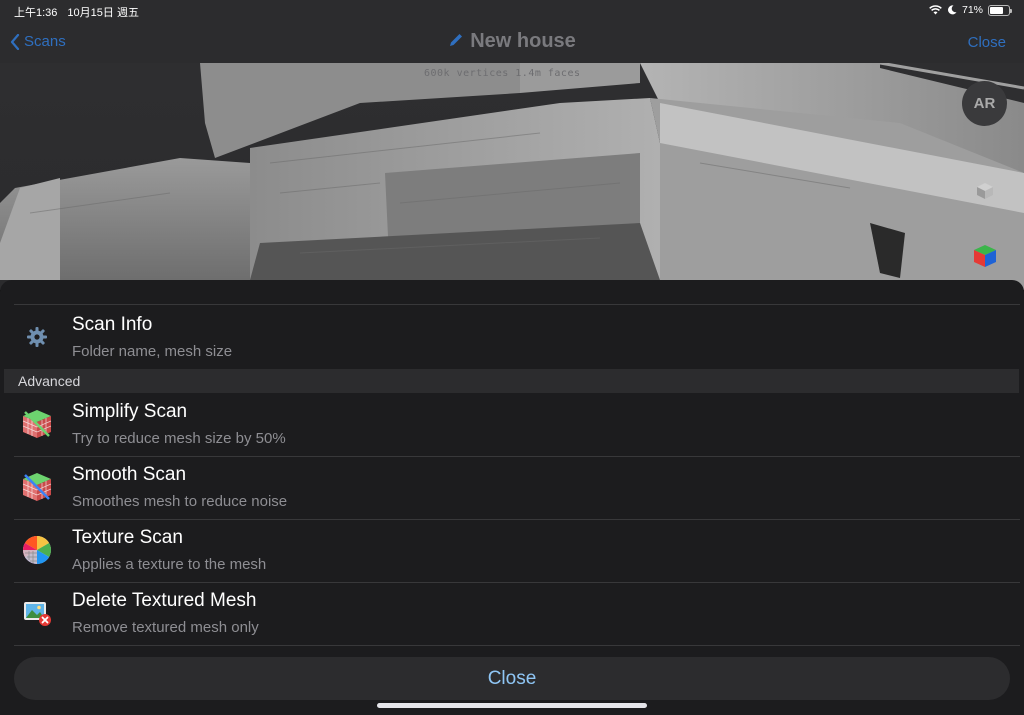 Image resolution: width=1024 pixels, height=715 pixels. Describe the element at coordinates (987, 42) in the screenshot. I see `nav-close-button: Close` at that location.